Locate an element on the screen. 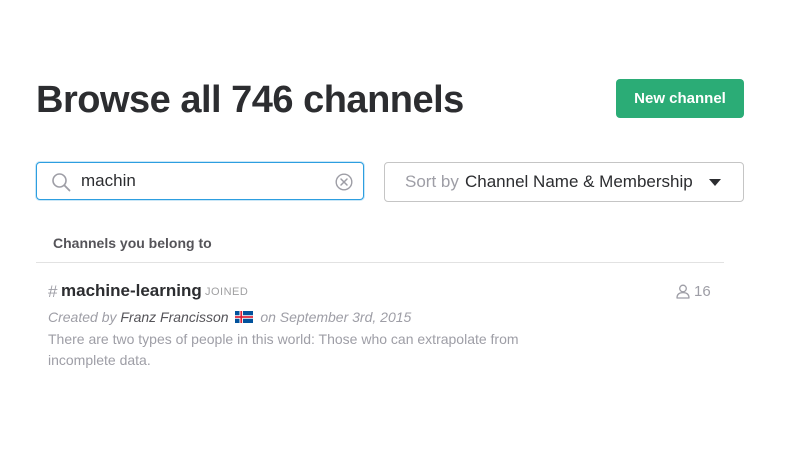 This screenshot has height=476, width=810. sort-prefix-label: Sort by is located at coordinates (432, 181).